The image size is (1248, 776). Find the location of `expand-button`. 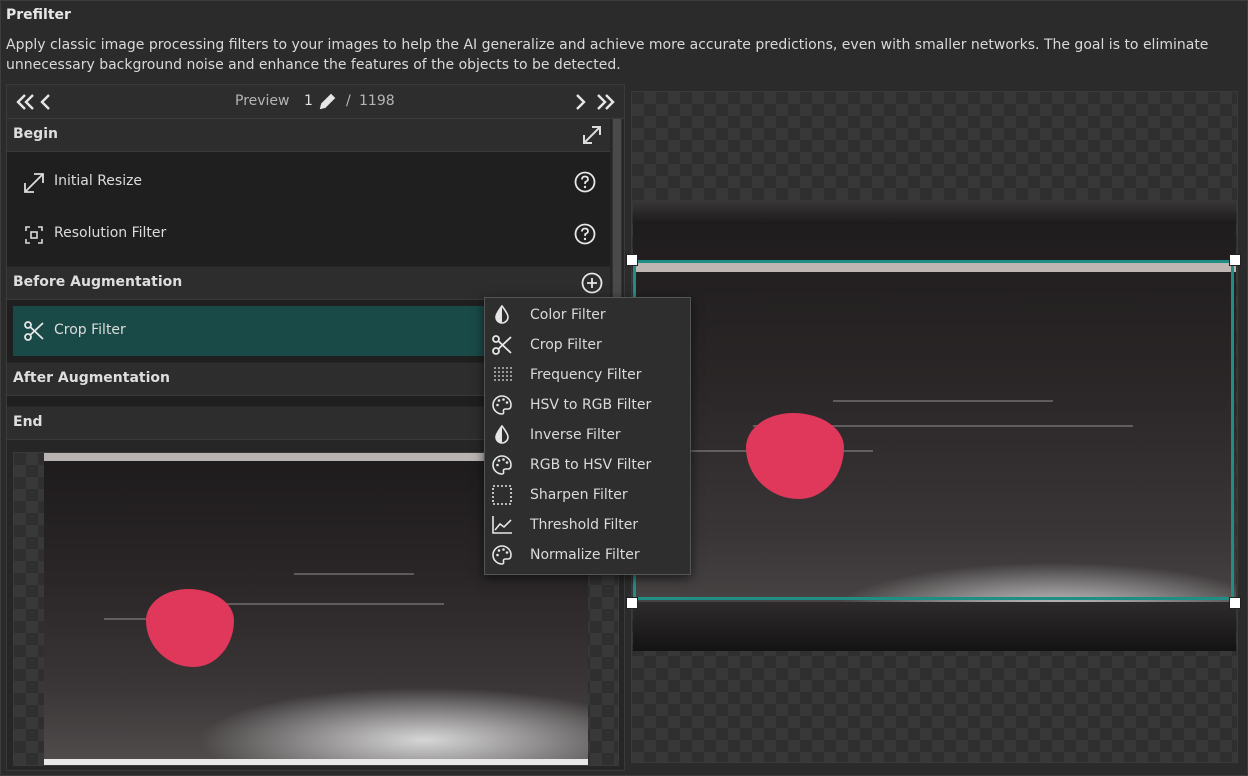

expand-button is located at coordinates (592, 137).